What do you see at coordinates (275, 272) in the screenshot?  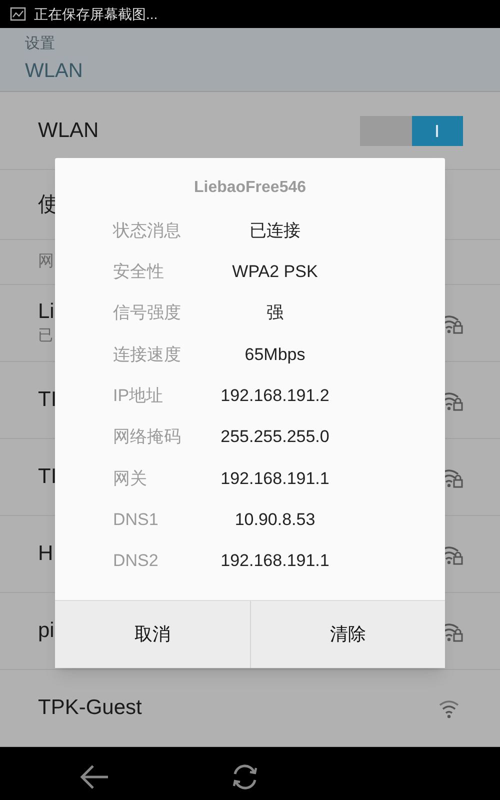 I see `detail-value: WPA2 PSK` at bounding box center [275, 272].